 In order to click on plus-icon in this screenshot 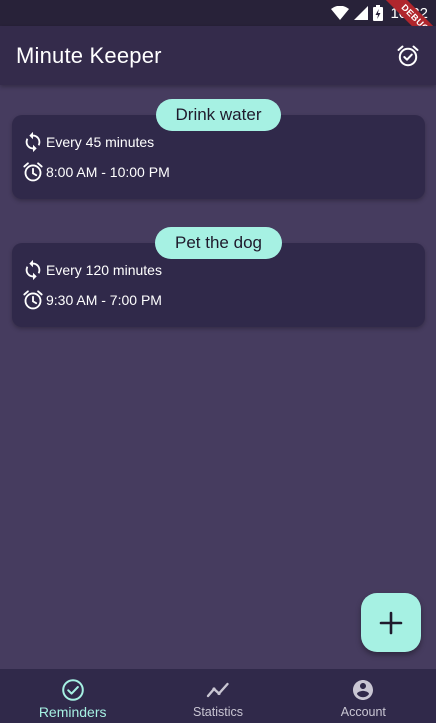, I will do `click(391, 622)`.